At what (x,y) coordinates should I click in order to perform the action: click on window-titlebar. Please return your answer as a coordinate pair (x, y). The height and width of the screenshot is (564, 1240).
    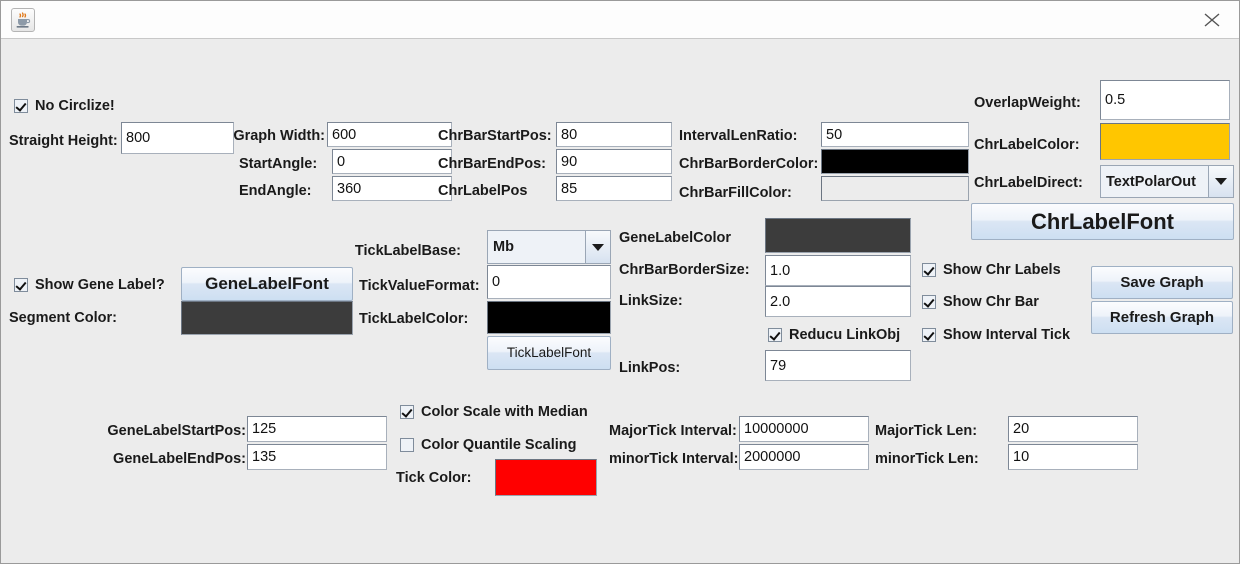
    Looking at the image, I should click on (620, 20).